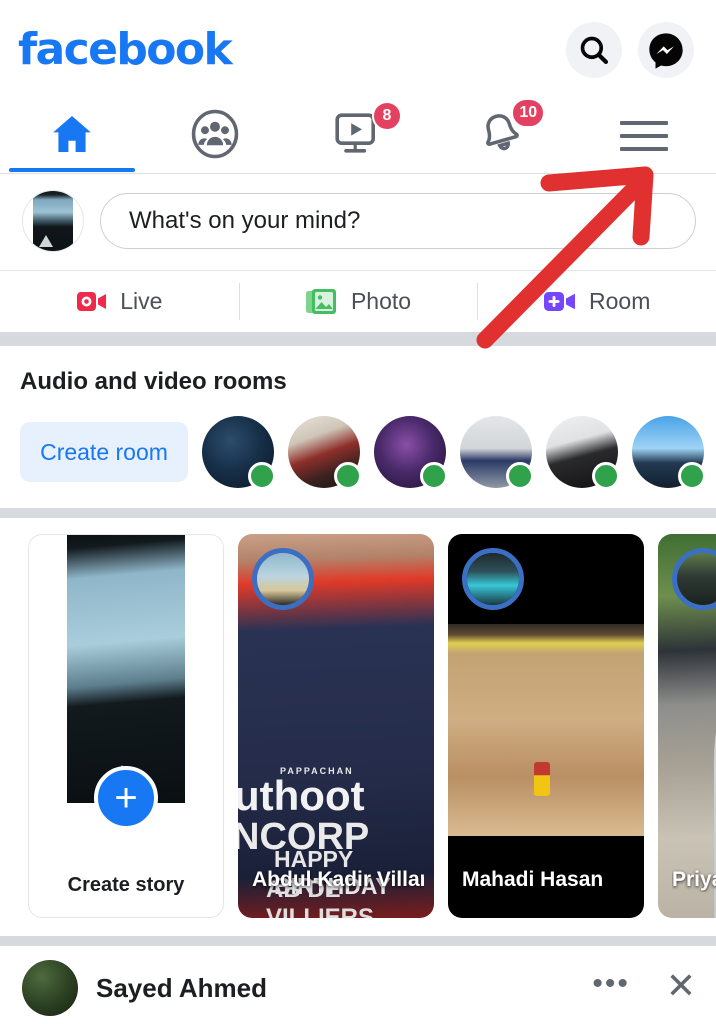 This screenshot has height=1024, width=716. I want to click on hamburger-menu-icon, so click(644, 136).